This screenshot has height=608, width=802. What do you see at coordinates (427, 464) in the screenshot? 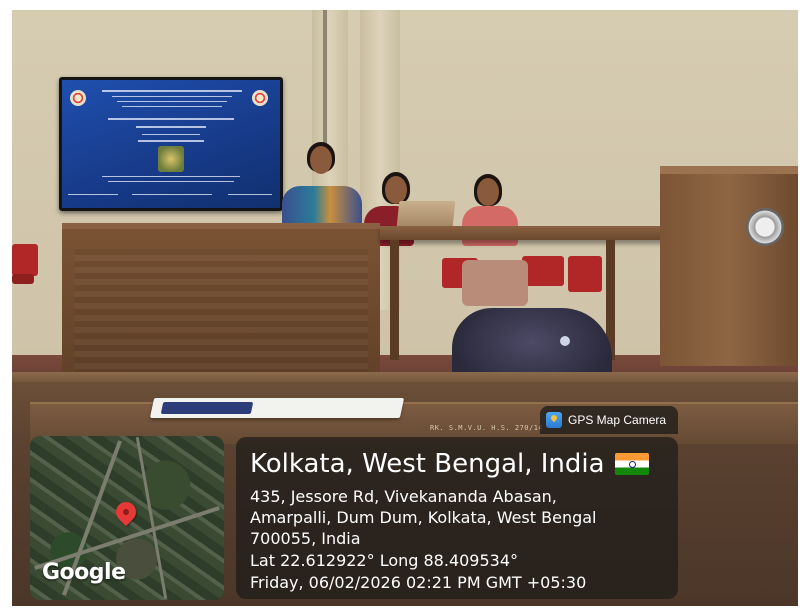
I see `location-title-text: Kolkata, West Bengal, India` at bounding box center [427, 464].